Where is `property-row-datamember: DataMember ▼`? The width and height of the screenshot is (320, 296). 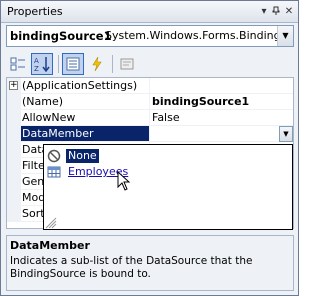 property-row-datamember: DataMember ▼ is located at coordinates (150, 134).